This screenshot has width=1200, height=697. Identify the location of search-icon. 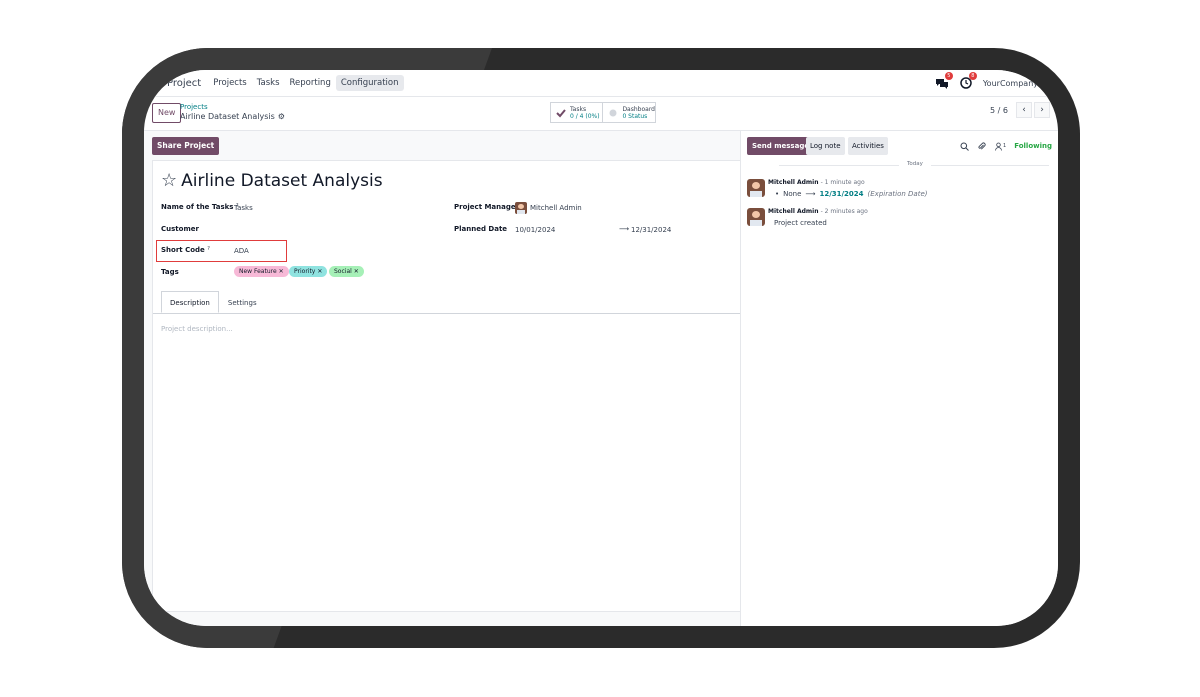
(964, 146).